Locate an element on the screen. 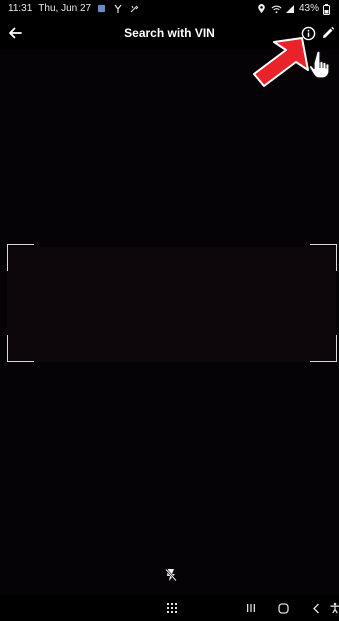 The width and height of the screenshot is (339, 621). back-chevron-icon is located at coordinates (315, 608).